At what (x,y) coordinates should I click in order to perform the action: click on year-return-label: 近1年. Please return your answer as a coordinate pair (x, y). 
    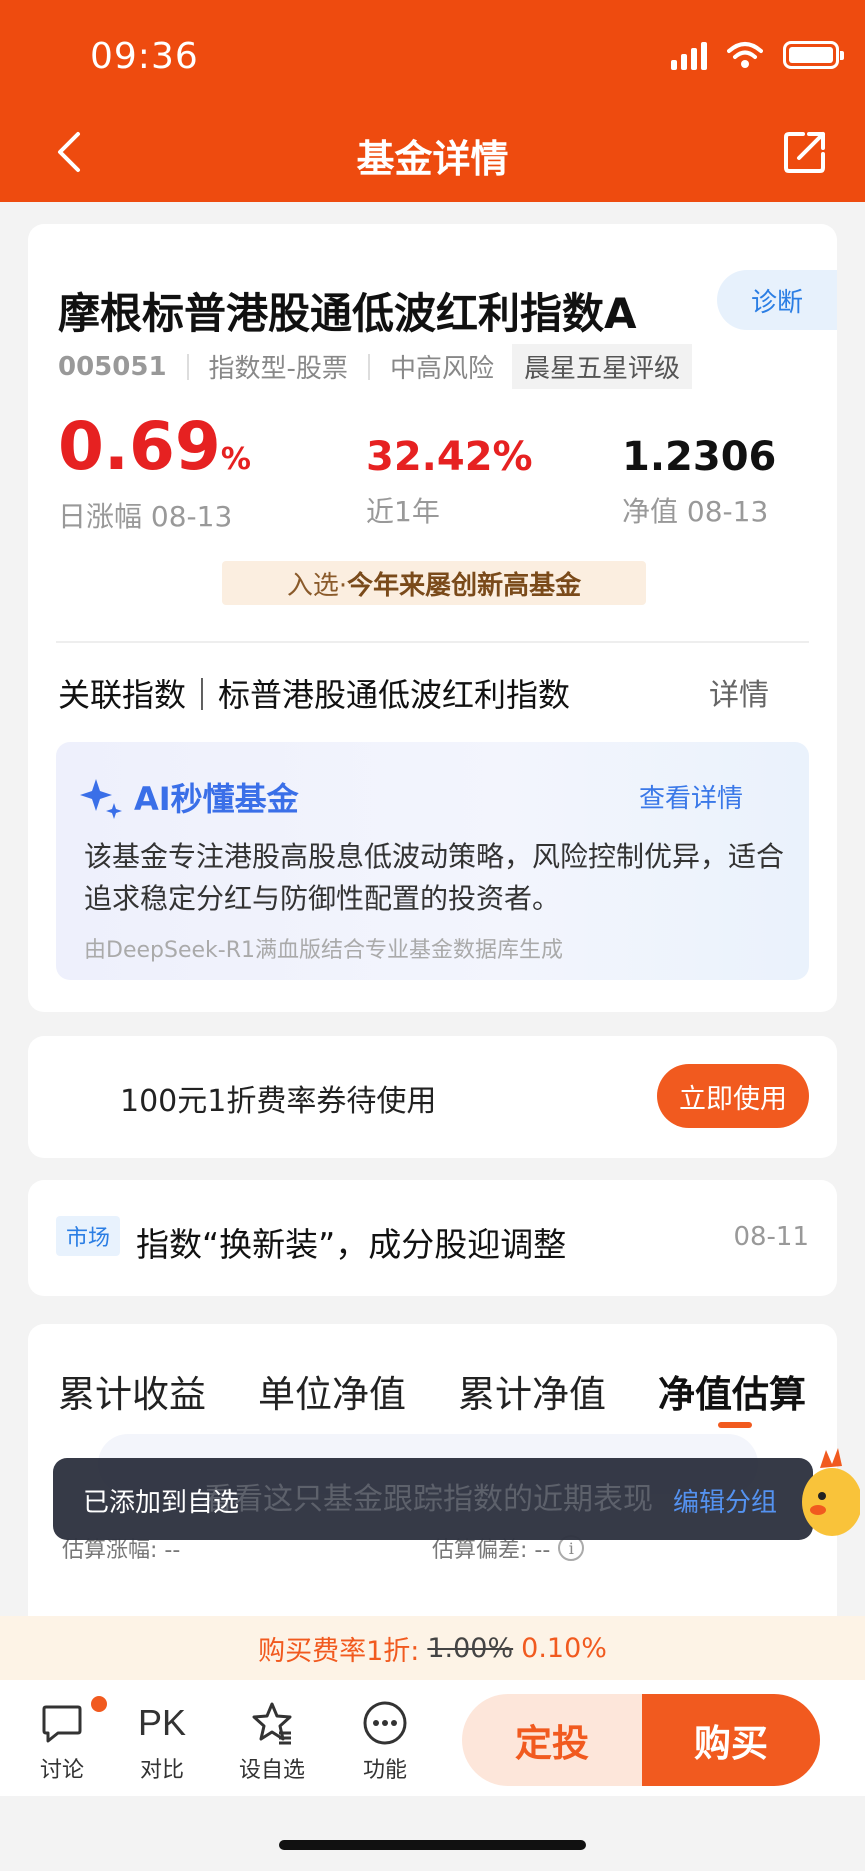
    Looking at the image, I should click on (403, 511).